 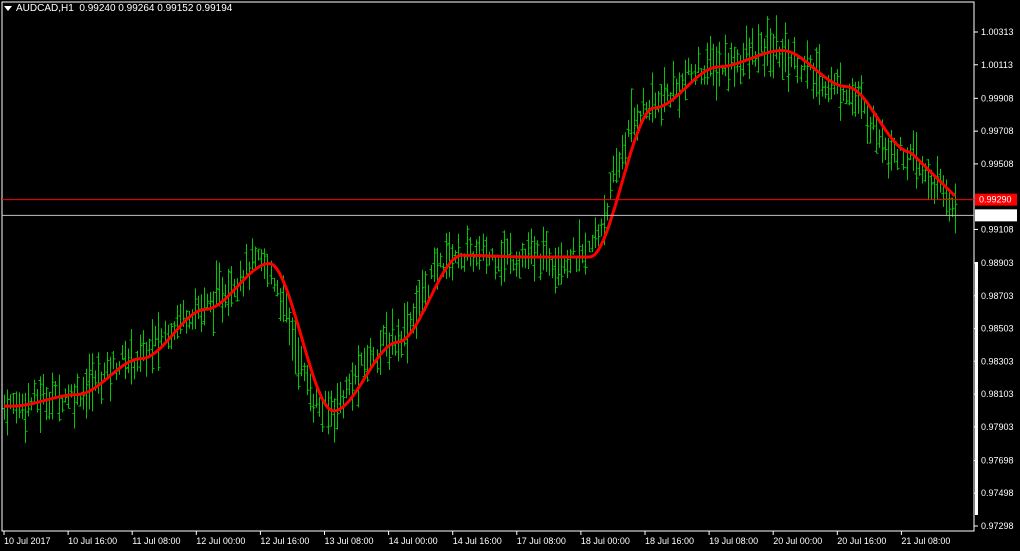 What do you see at coordinates (605, 541) in the screenshot?
I see `time-label: 18 Jul 00:00` at bounding box center [605, 541].